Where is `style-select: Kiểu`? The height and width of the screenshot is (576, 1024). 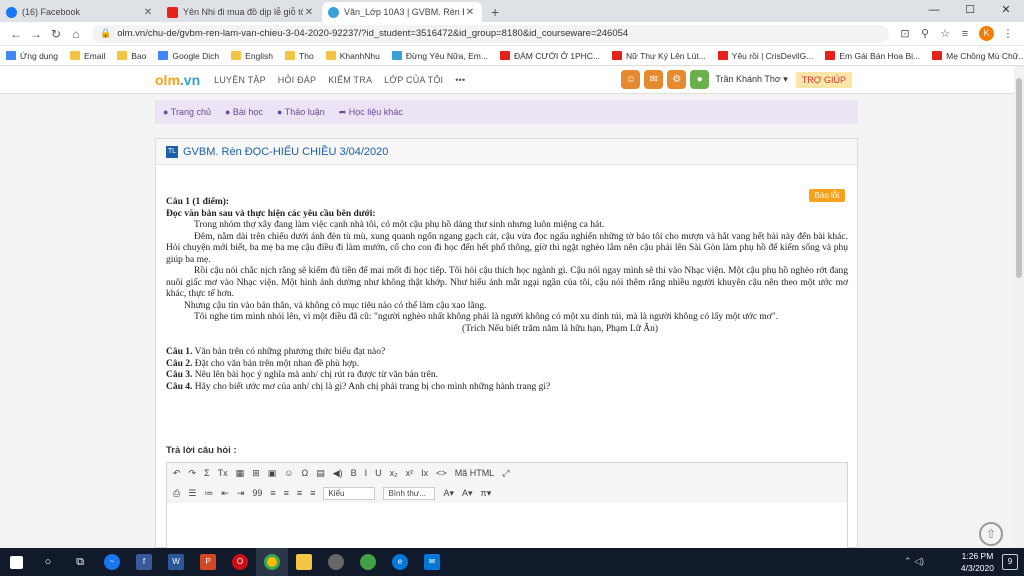 style-select: Kiểu is located at coordinates (349, 493).